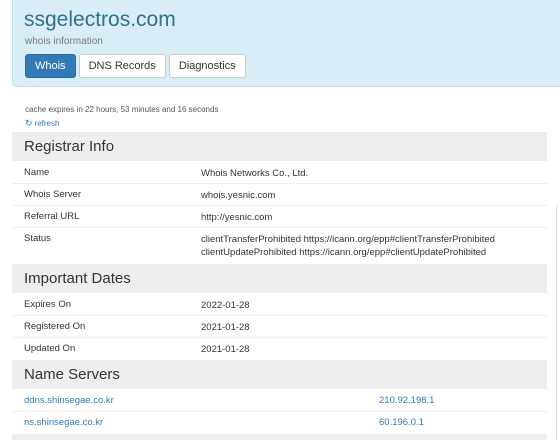  I want to click on row-value: Whois Networks Co., Ltd., so click(255, 173).